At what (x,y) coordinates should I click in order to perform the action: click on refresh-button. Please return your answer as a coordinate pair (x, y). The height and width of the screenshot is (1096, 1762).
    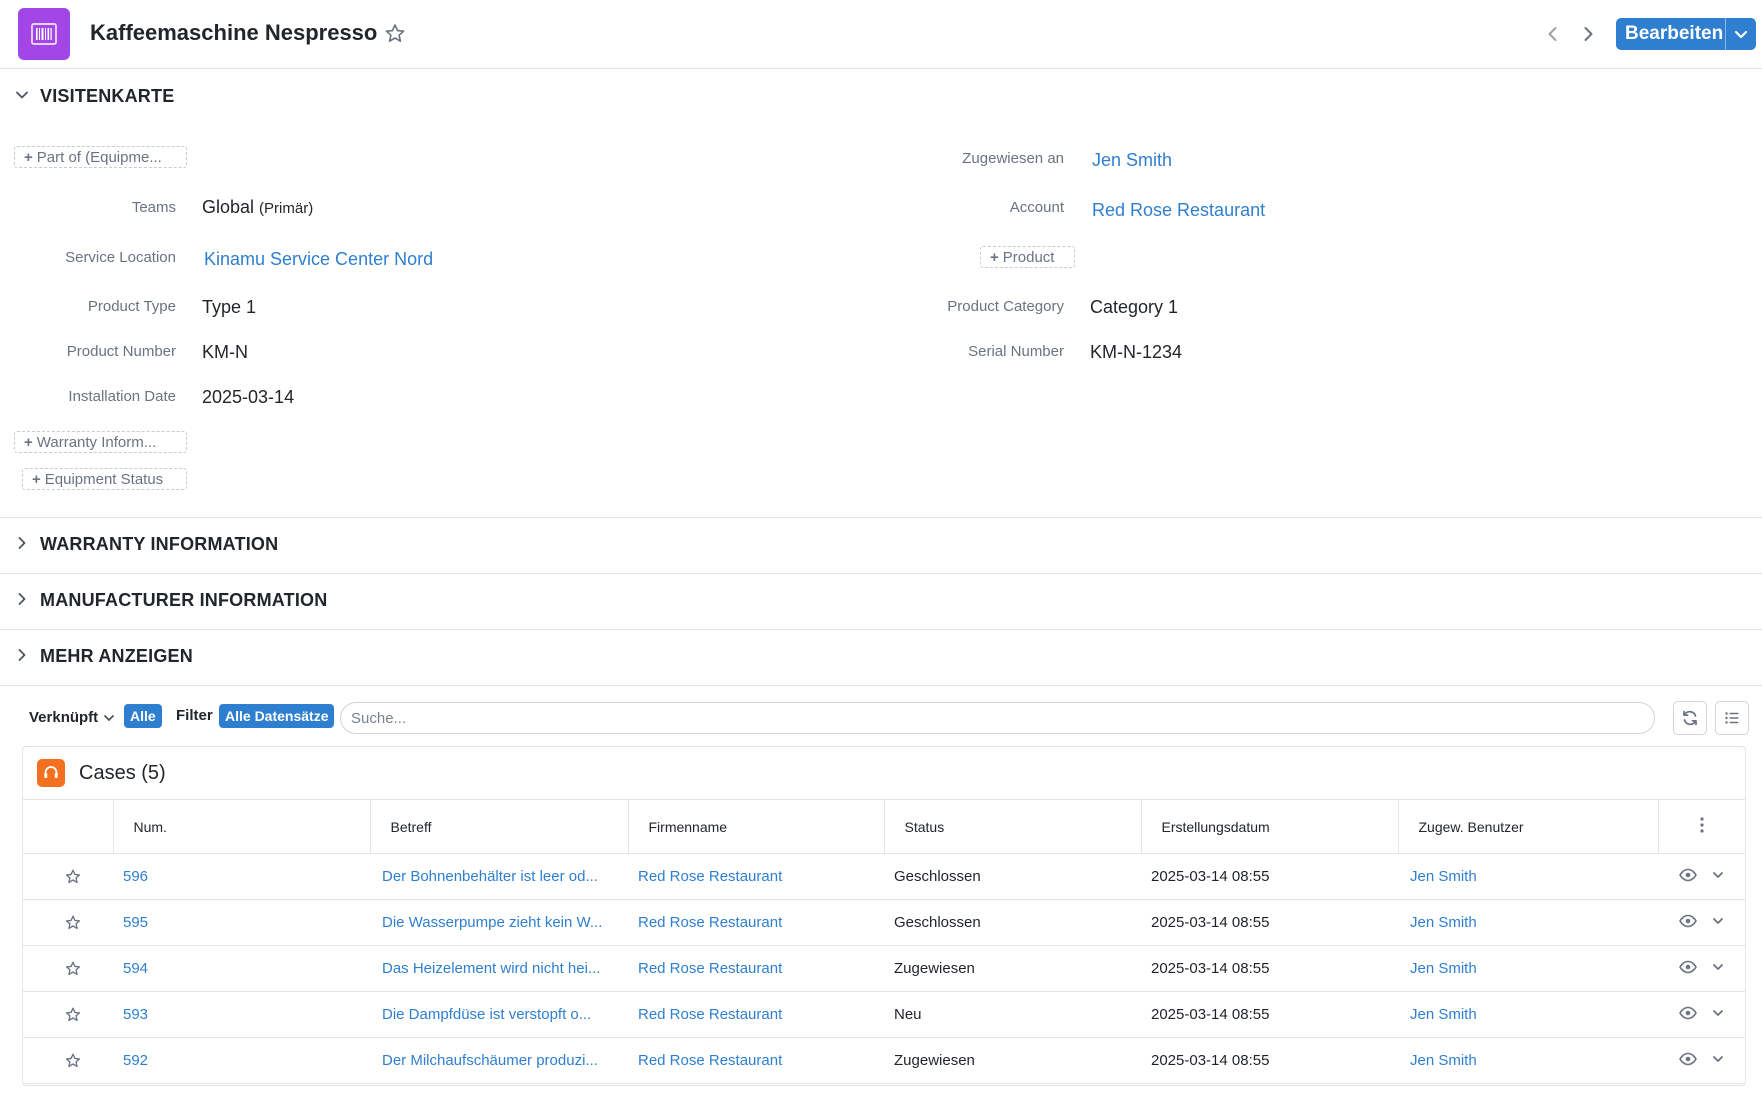
    Looking at the image, I should click on (1690, 718).